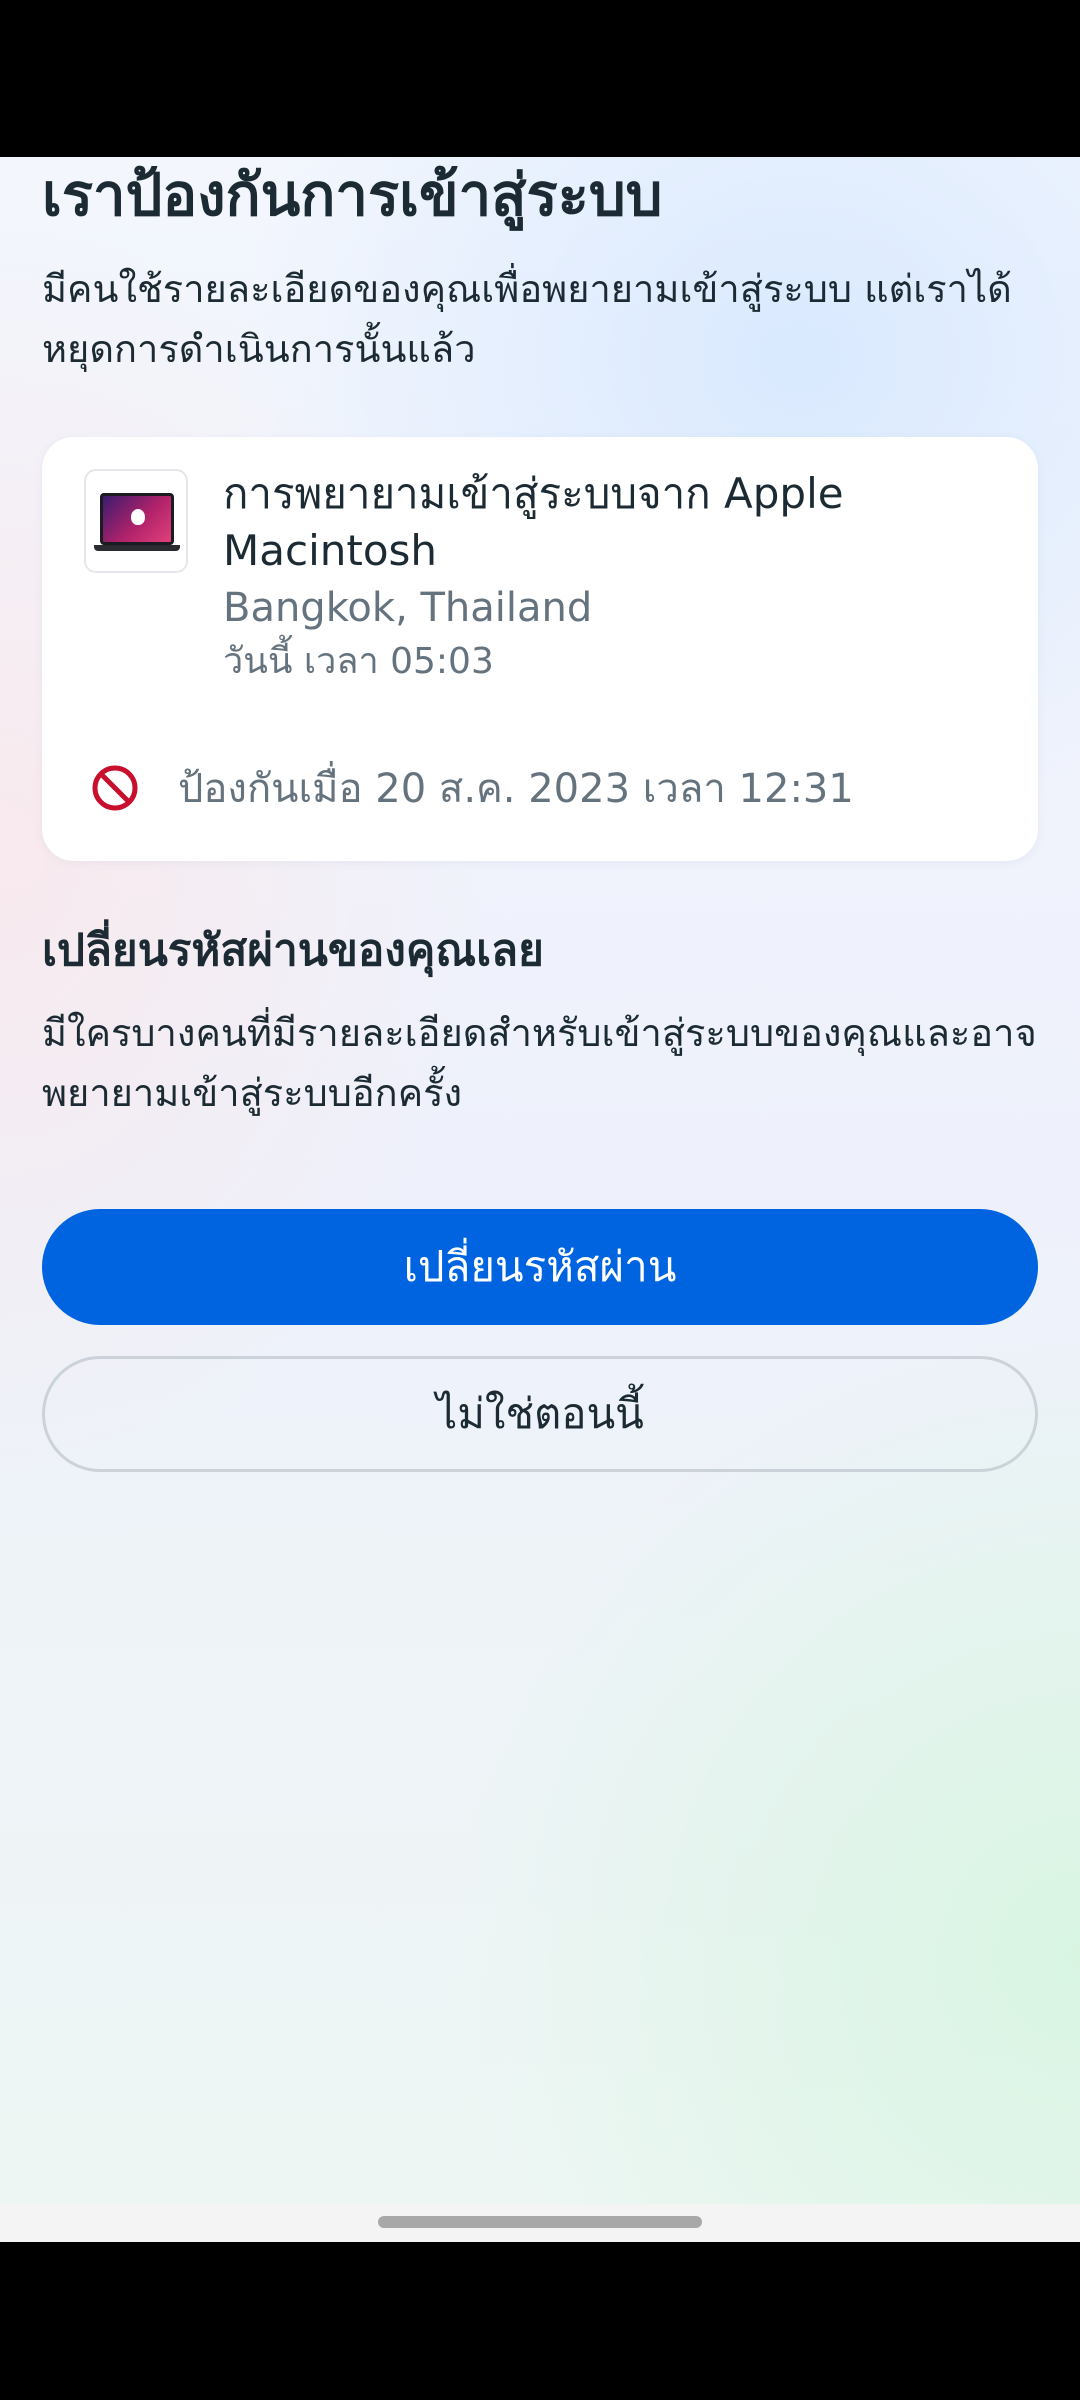 This screenshot has width=1080, height=2400. What do you see at coordinates (408, 608) in the screenshot?
I see `login-attempt-location: Bangkok, Thailand` at bounding box center [408, 608].